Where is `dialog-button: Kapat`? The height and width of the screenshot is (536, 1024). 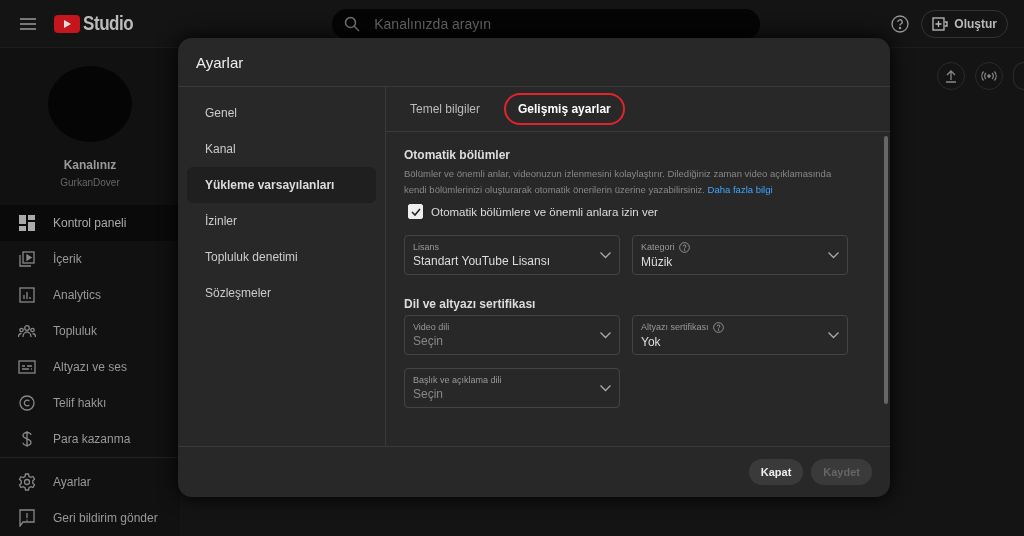 dialog-button: Kapat is located at coordinates (776, 472).